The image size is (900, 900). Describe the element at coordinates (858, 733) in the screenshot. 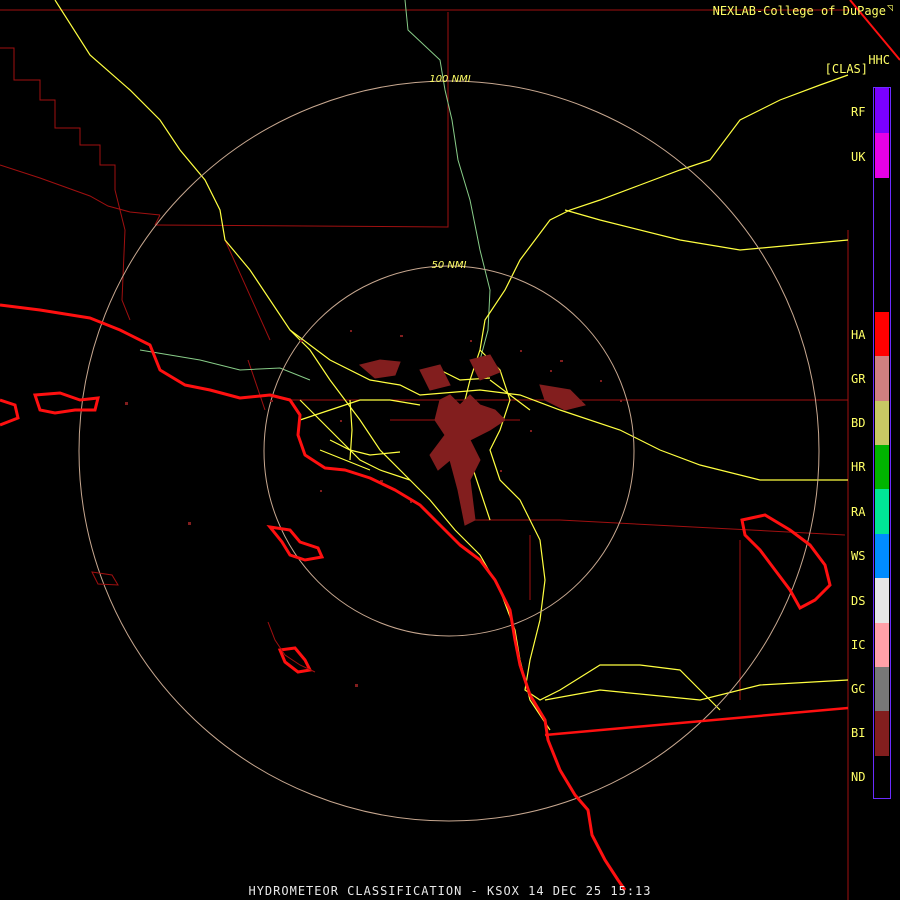

I see `legend-label-bi: BI` at that location.